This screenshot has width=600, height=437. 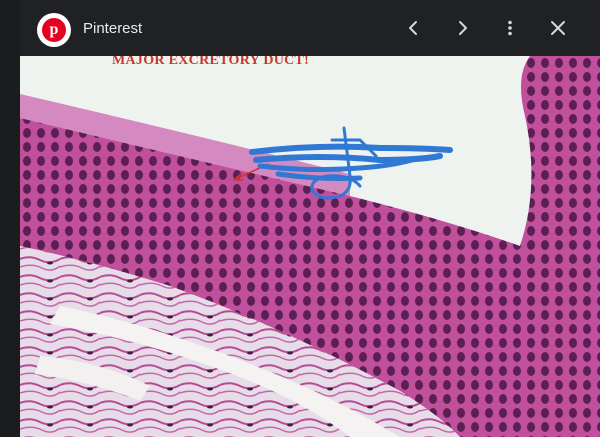 What do you see at coordinates (310, 28) in the screenshot?
I see `viewer-header: p Pinterest` at bounding box center [310, 28].